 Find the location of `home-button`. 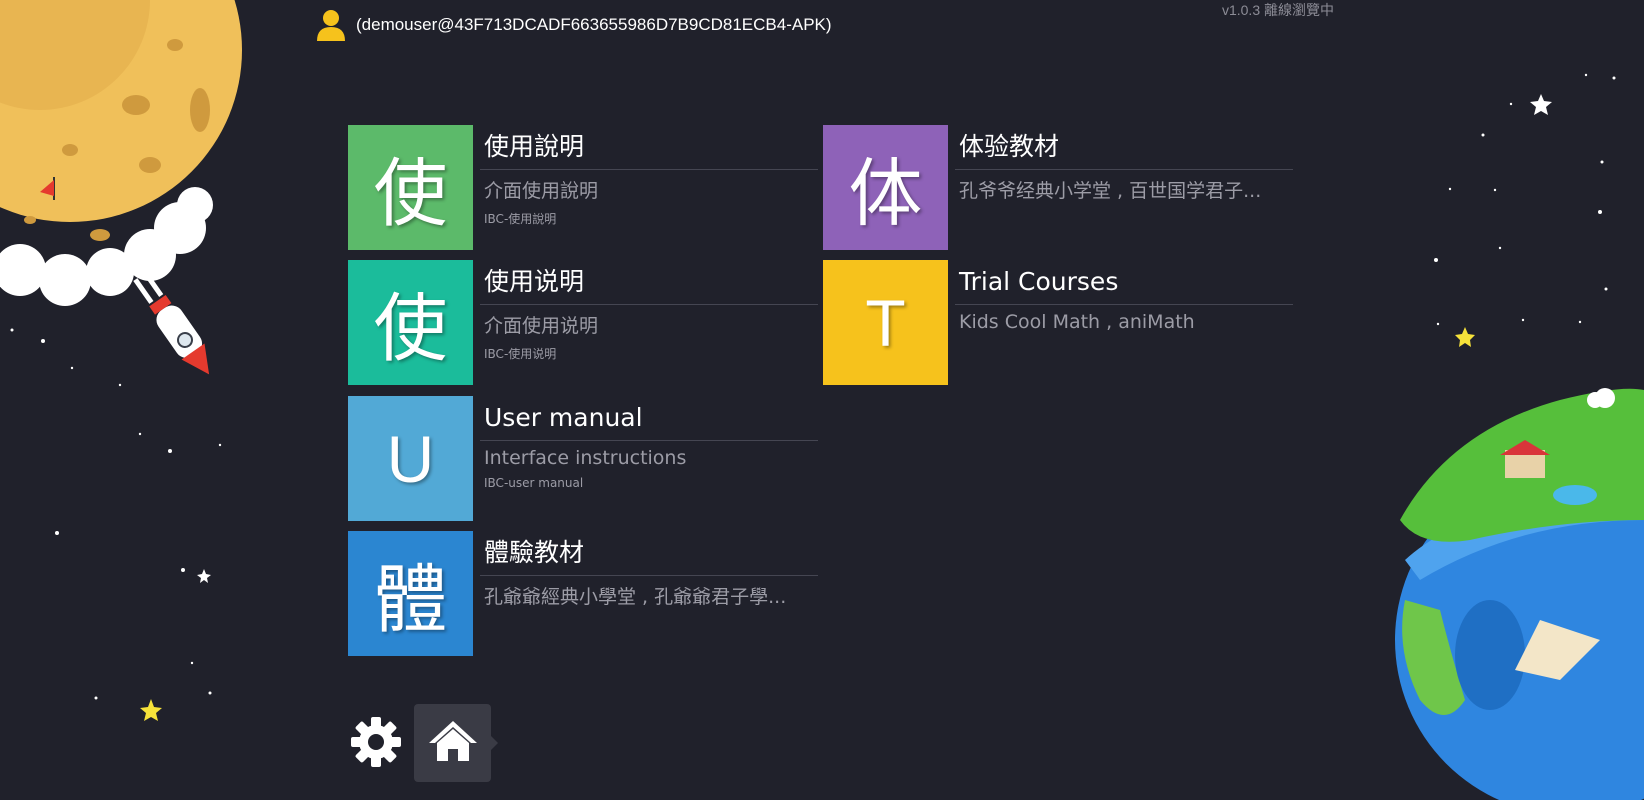

home-button is located at coordinates (456, 743).